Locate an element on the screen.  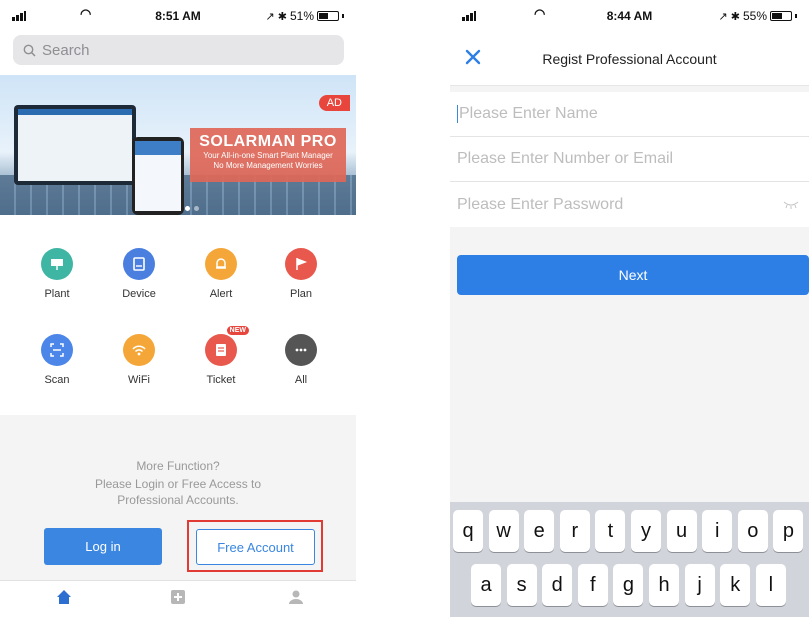
promo-title: SOLARMAN PRO is located at coordinates (268, 141).